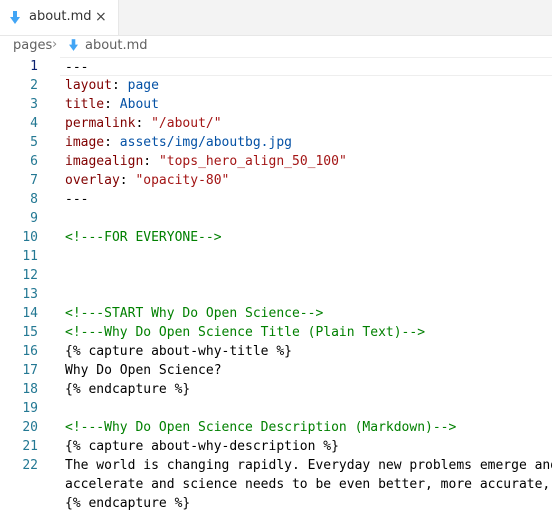 This screenshot has height=513, width=552. What do you see at coordinates (34, 85) in the screenshot?
I see `line-number: 2` at bounding box center [34, 85].